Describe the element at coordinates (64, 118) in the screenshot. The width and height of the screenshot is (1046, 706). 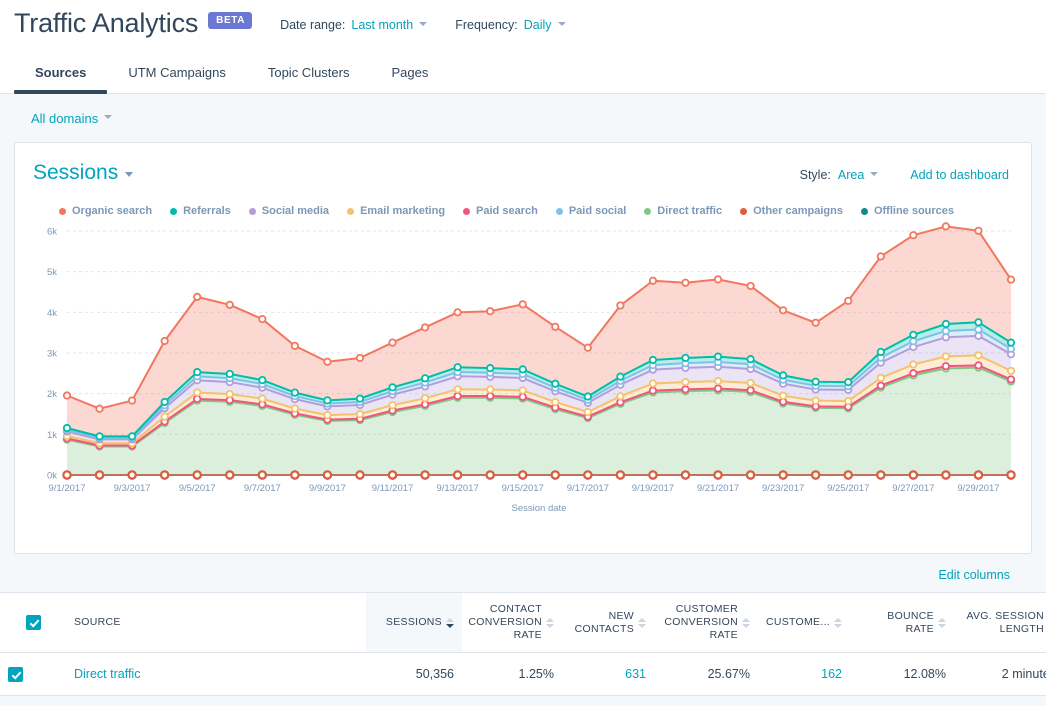
I see `domain-filter-dropdown: All domains` at that location.